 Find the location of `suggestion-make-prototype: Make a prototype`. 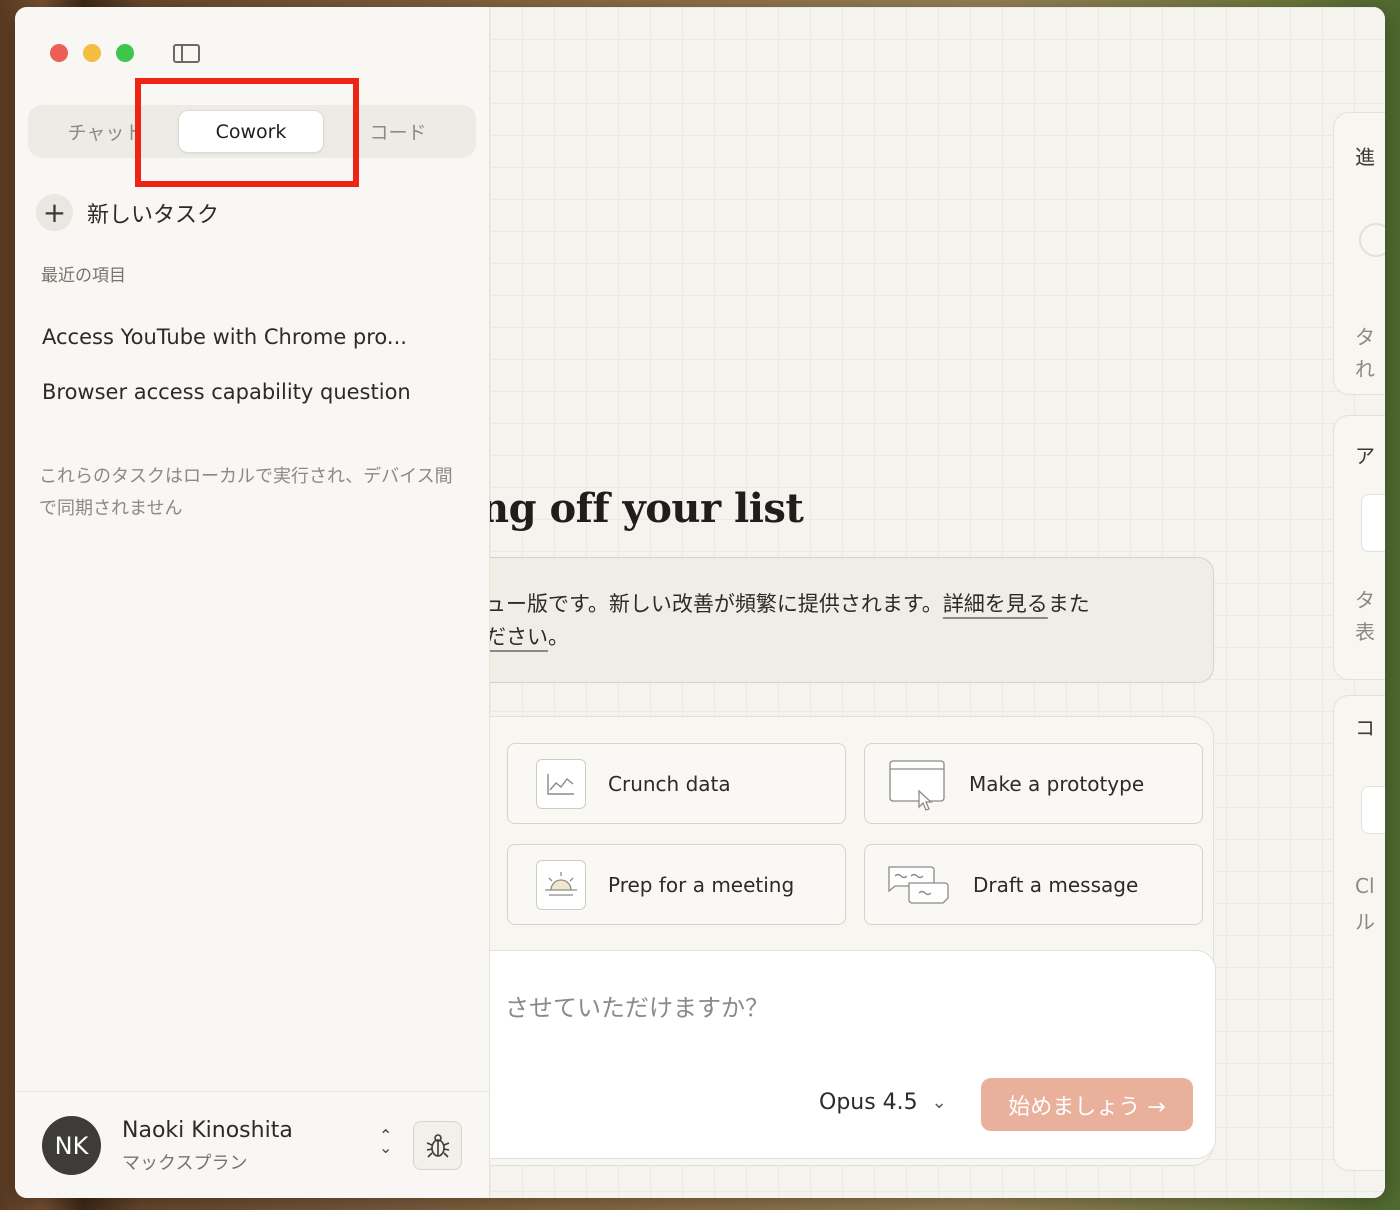

suggestion-make-prototype: Make a prototype is located at coordinates (1033, 783).